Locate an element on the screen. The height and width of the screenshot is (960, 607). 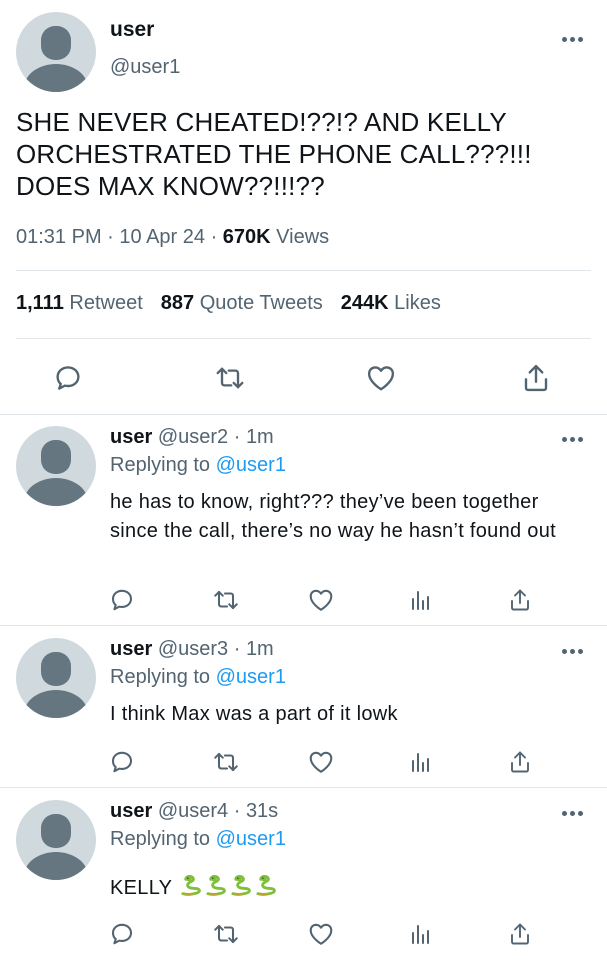
tweet-time: 01:31 PM is located at coordinates (59, 237).